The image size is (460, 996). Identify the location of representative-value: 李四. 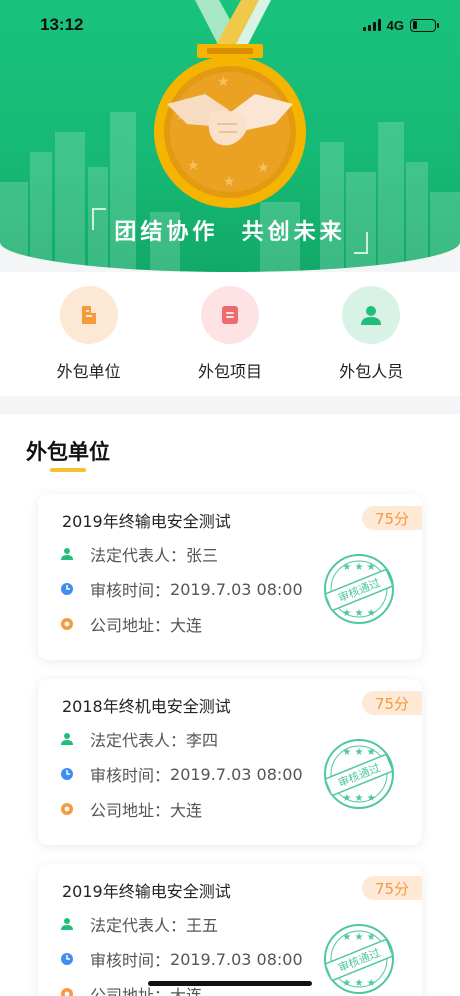
(202, 740).